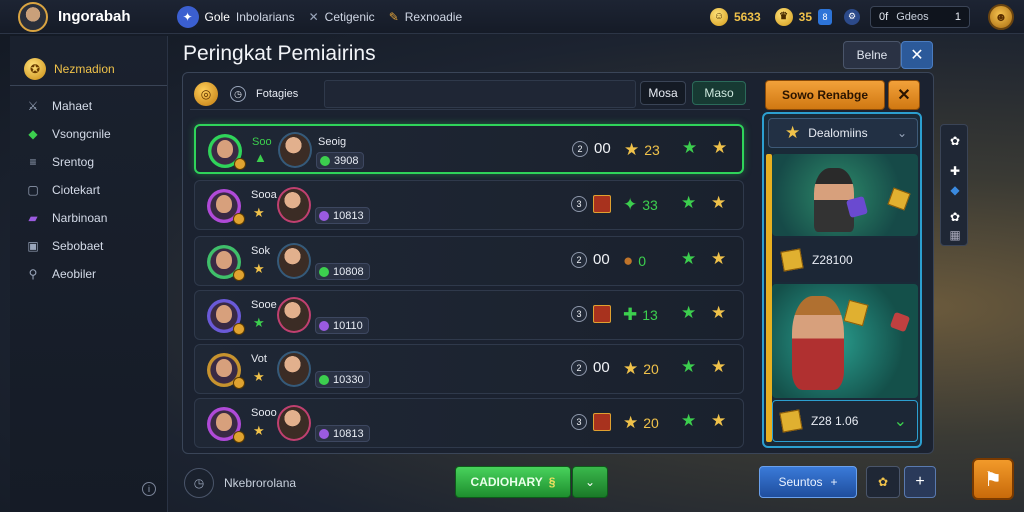  Describe the element at coordinates (81, 134) in the screenshot. I see `sidebar-item-label: Vsongcnile` at that location.